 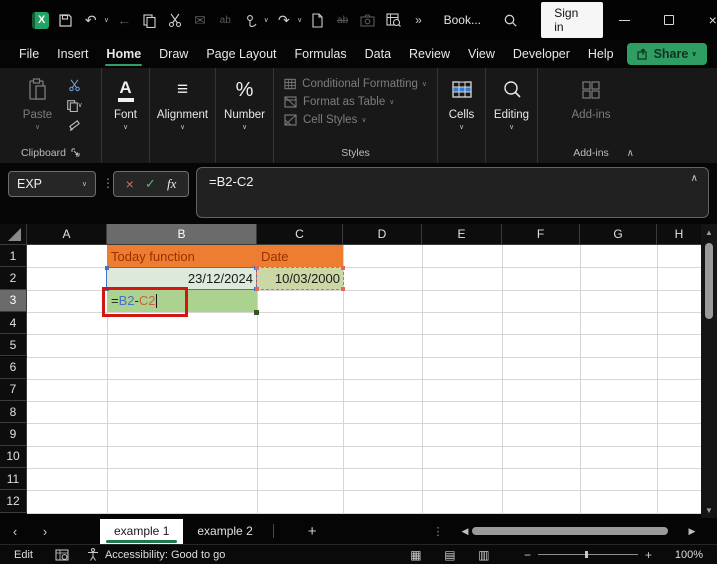 What do you see at coordinates (13, 278) in the screenshot?
I see `row-header-2: 2` at bounding box center [13, 278].